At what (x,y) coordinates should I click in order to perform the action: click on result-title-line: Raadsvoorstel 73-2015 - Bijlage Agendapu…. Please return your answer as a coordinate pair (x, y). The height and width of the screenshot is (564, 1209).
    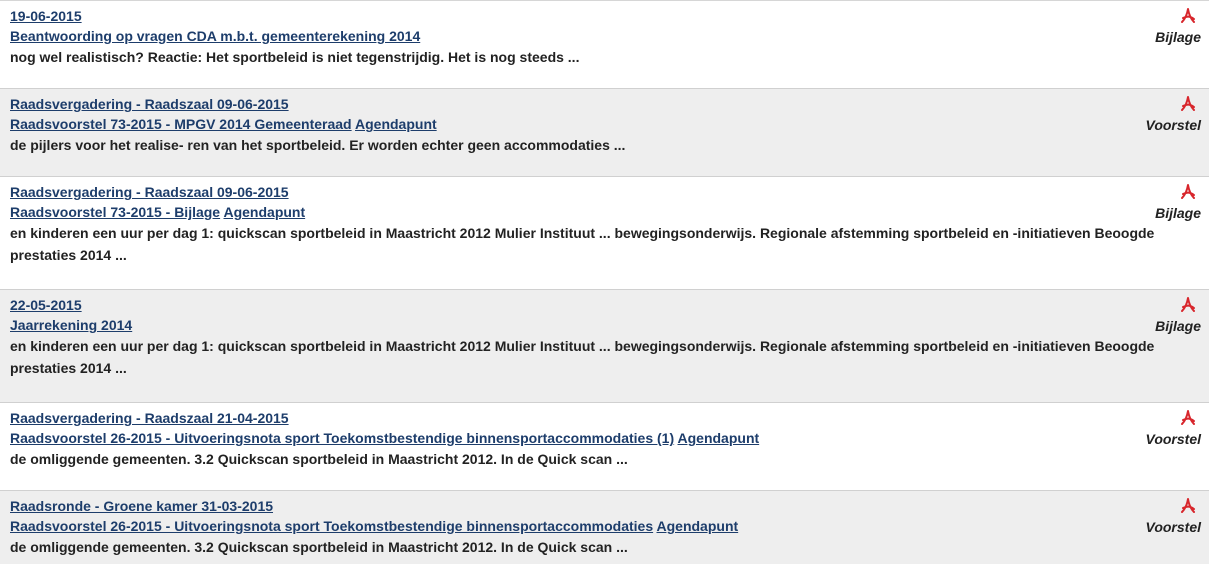
    Looking at the image, I should click on (604, 212).